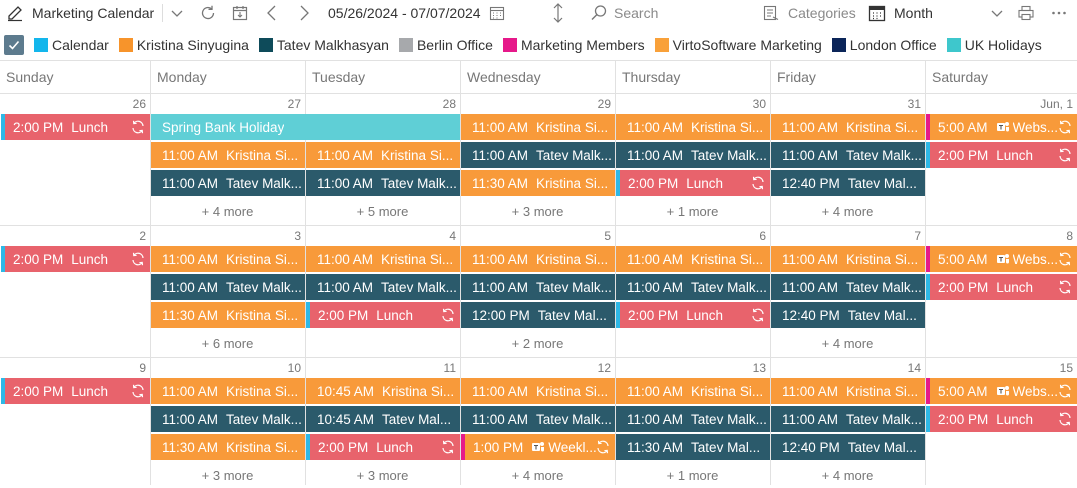 The image size is (1077, 488). Describe the element at coordinates (382, 368) in the screenshot. I see `day-number: 11` at that location.